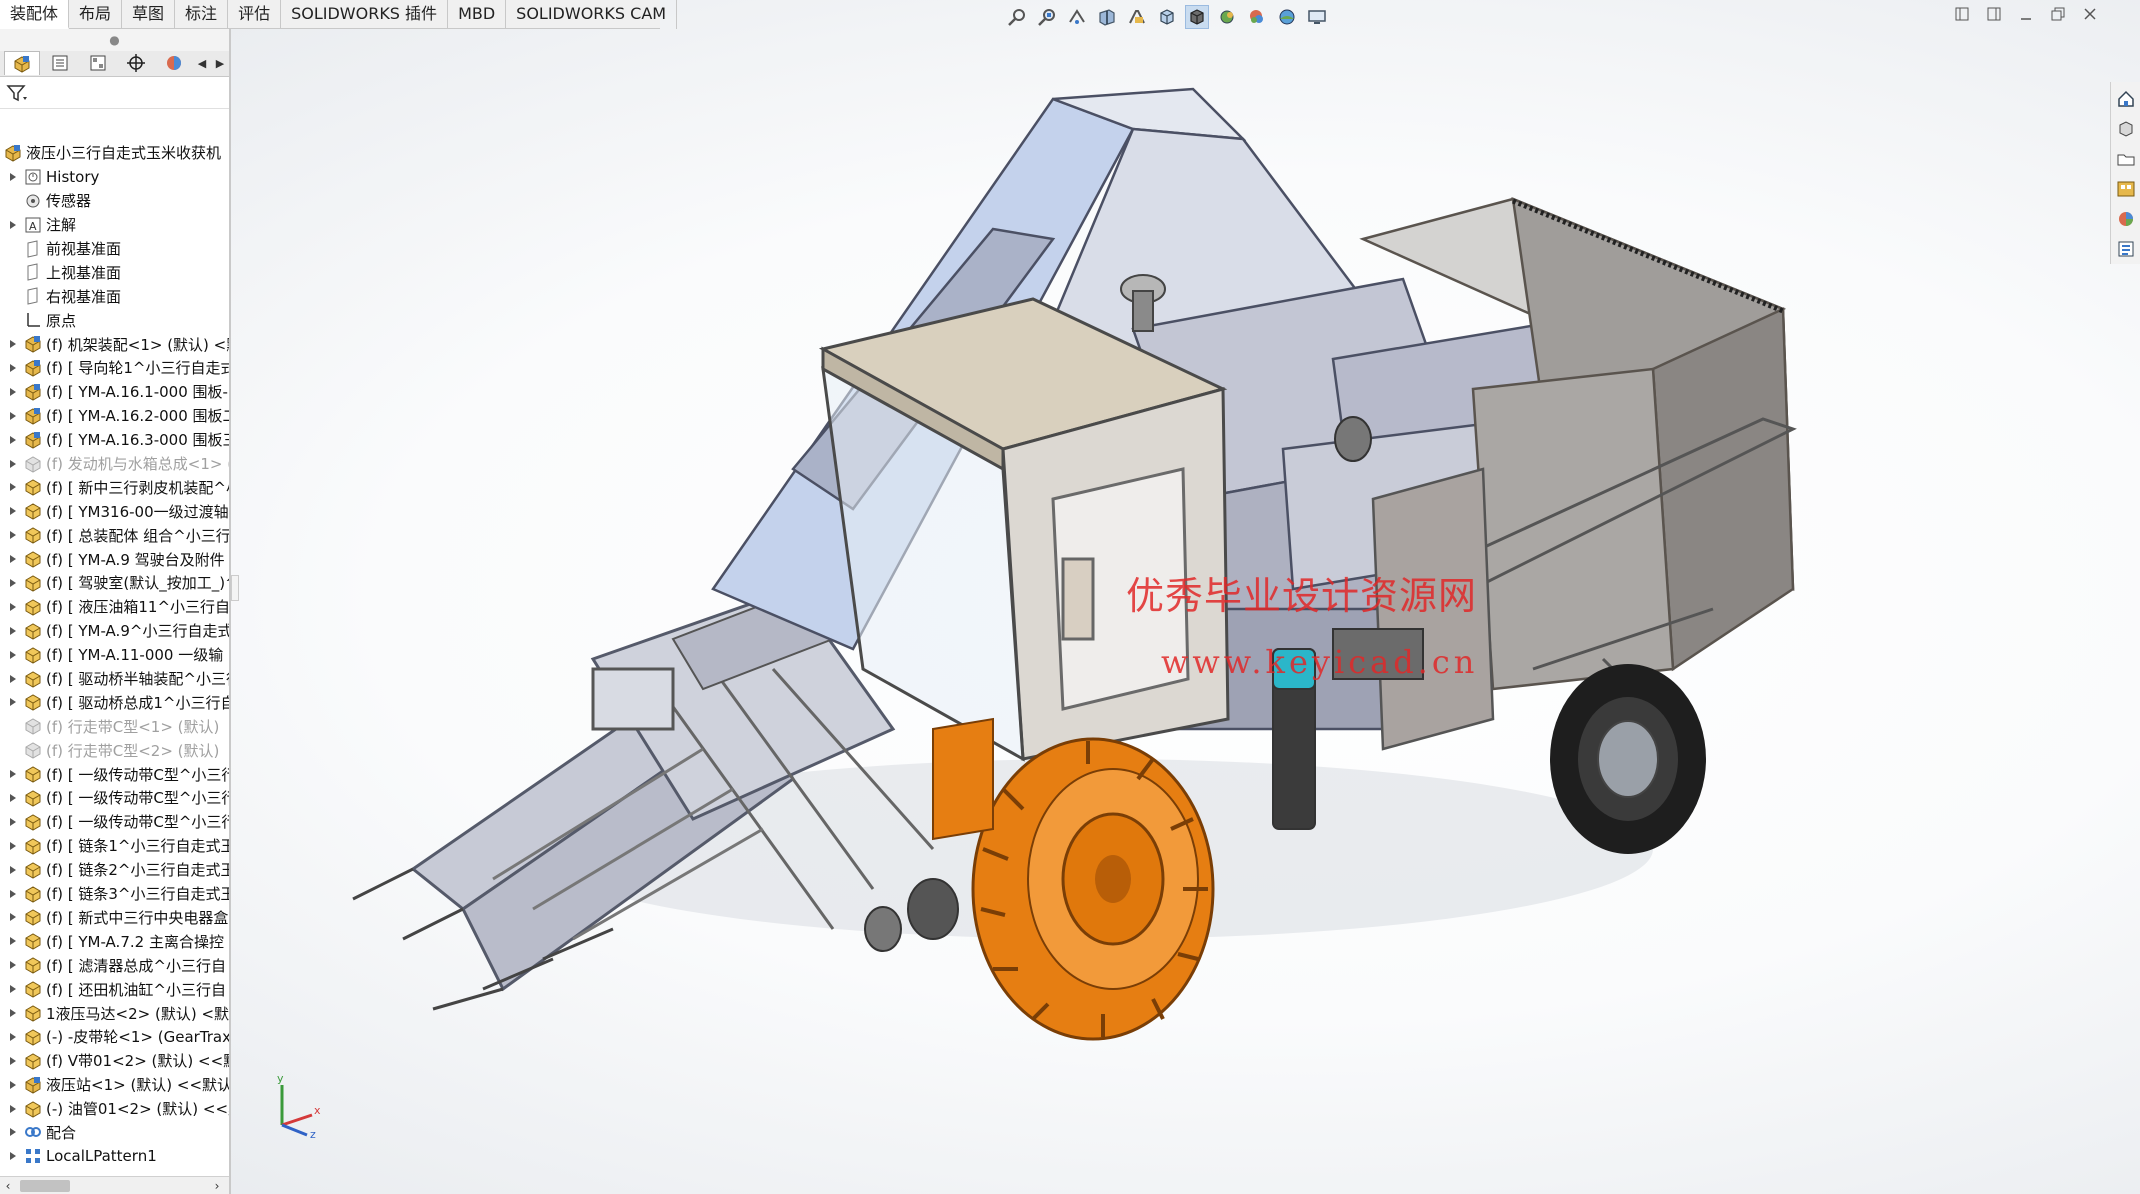 The width and height of the screenshot is (2140, 1194). I want to click on hide-show-icon, so click(1227, 17).